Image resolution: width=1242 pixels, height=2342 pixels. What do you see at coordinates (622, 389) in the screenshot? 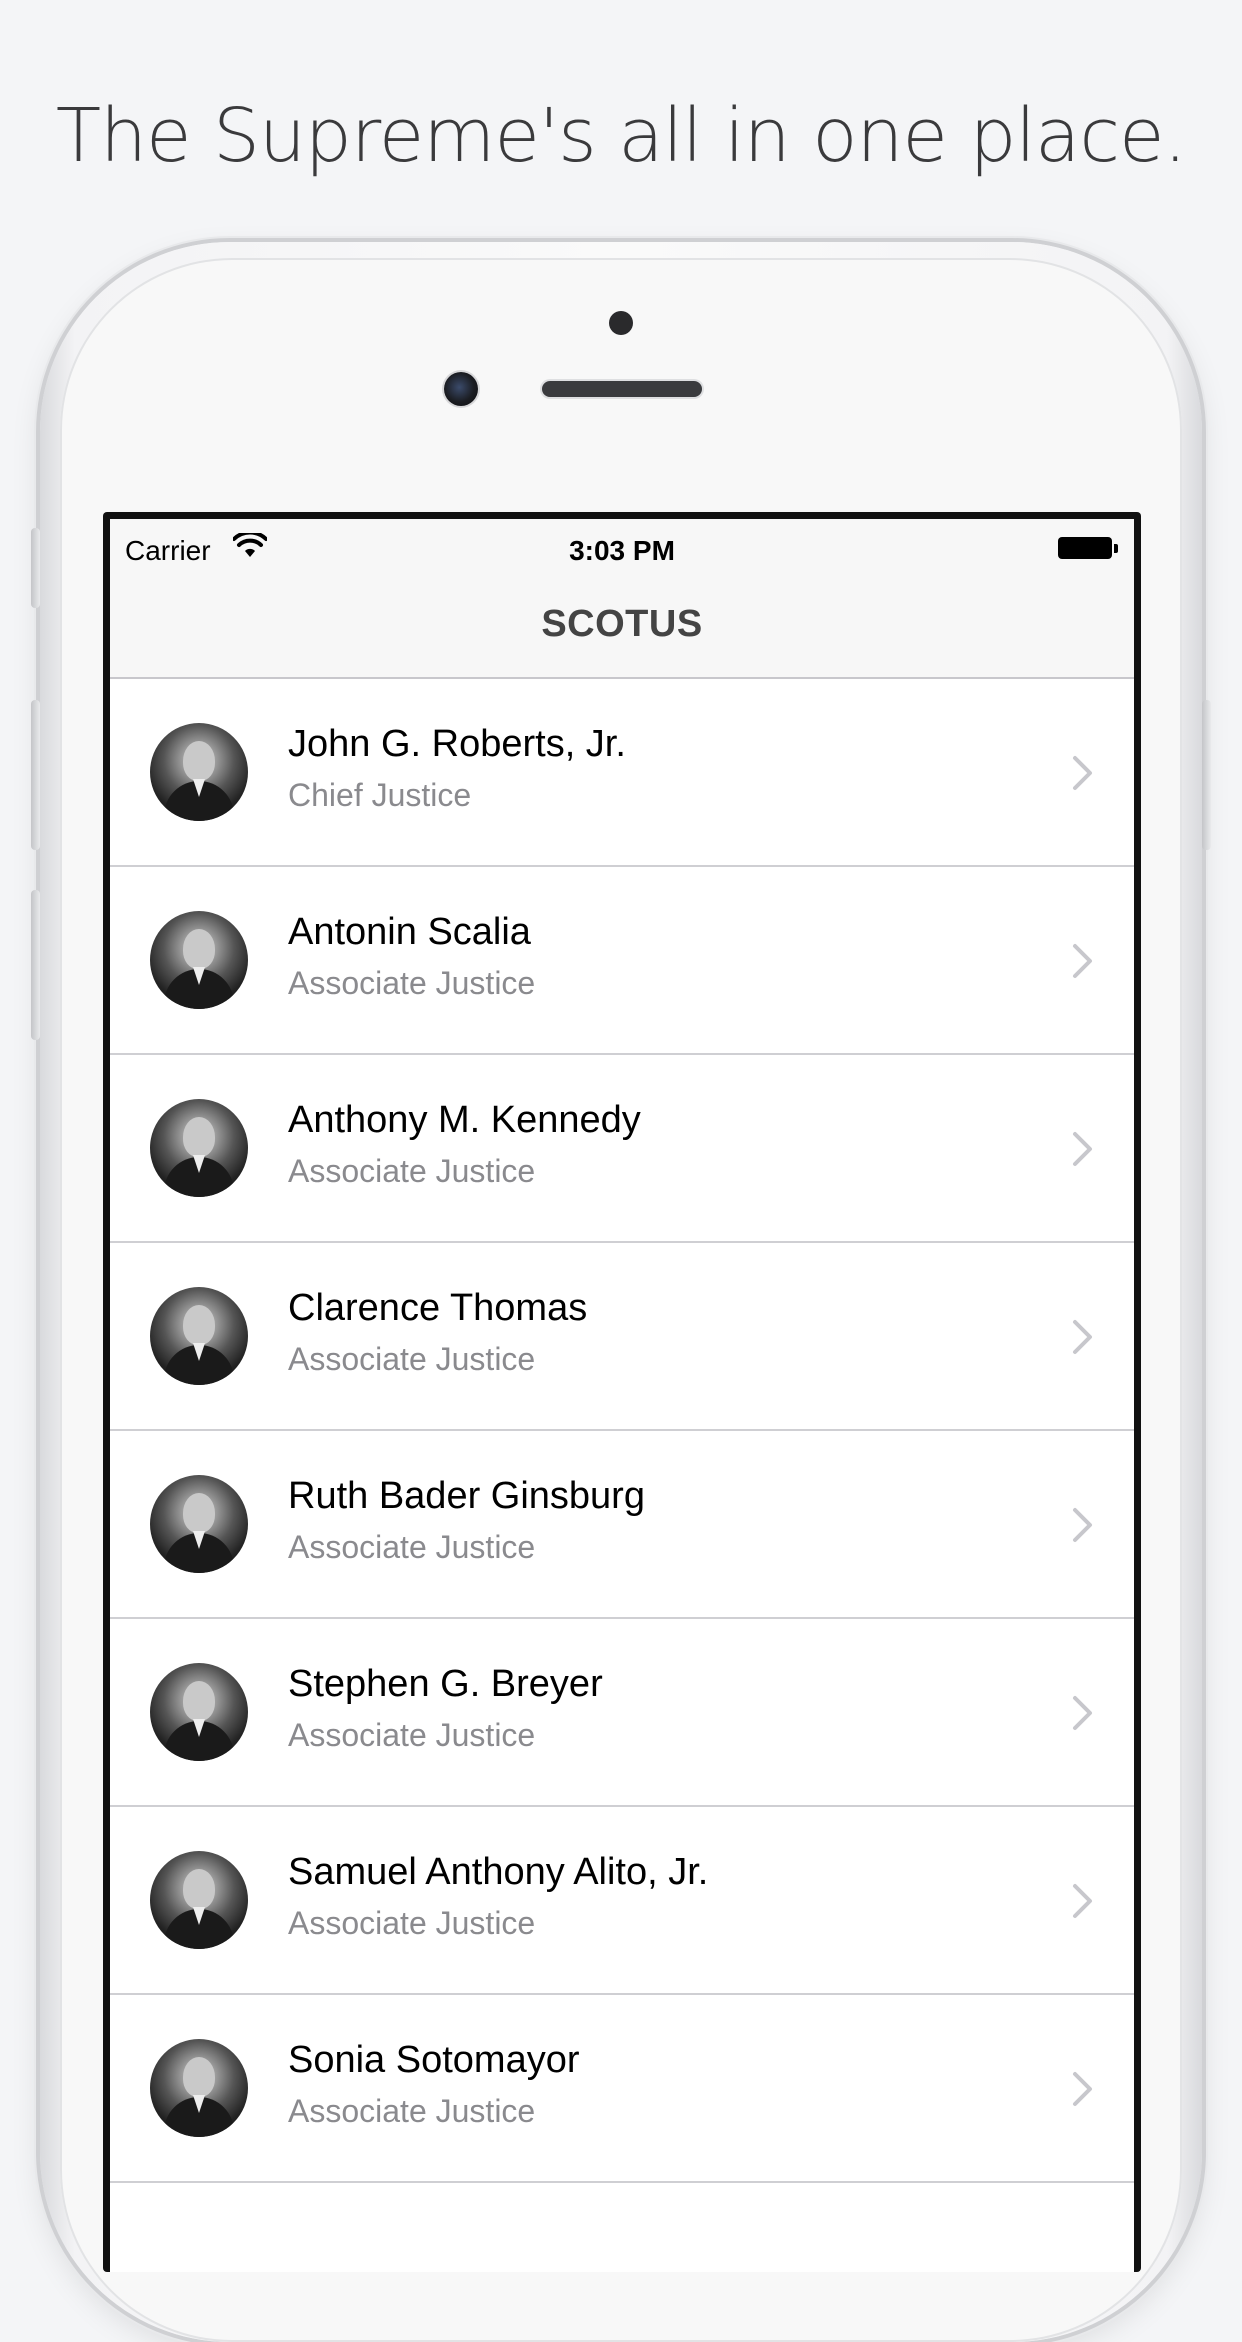
I see `earpiece-speaker` at bounding box center [622, 389].